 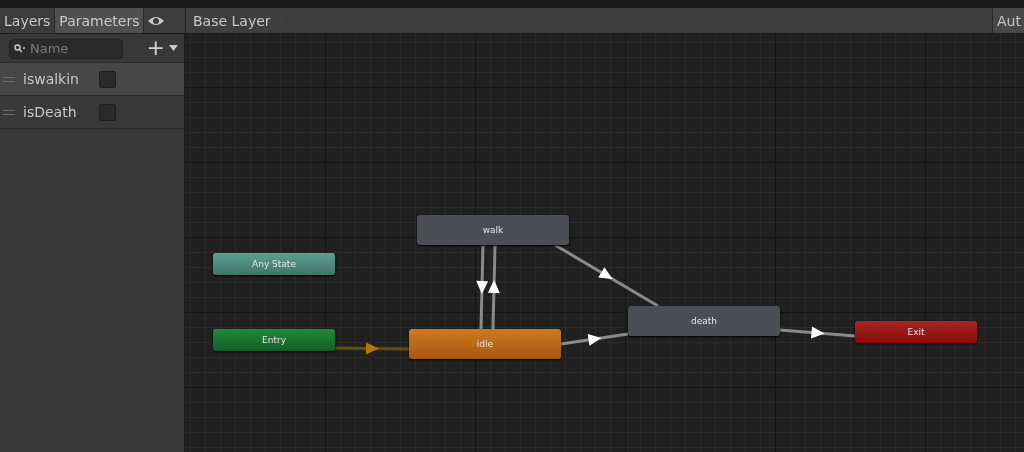 I want to click on state-node: idle, so click(x=485, y=344).